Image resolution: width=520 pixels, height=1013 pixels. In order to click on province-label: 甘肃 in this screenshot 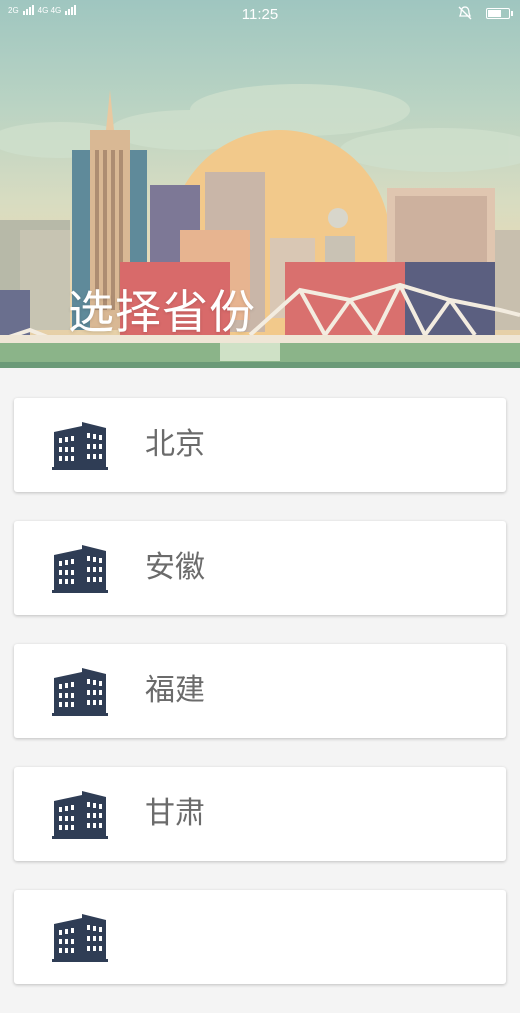, I will do `click(175, 813)`.